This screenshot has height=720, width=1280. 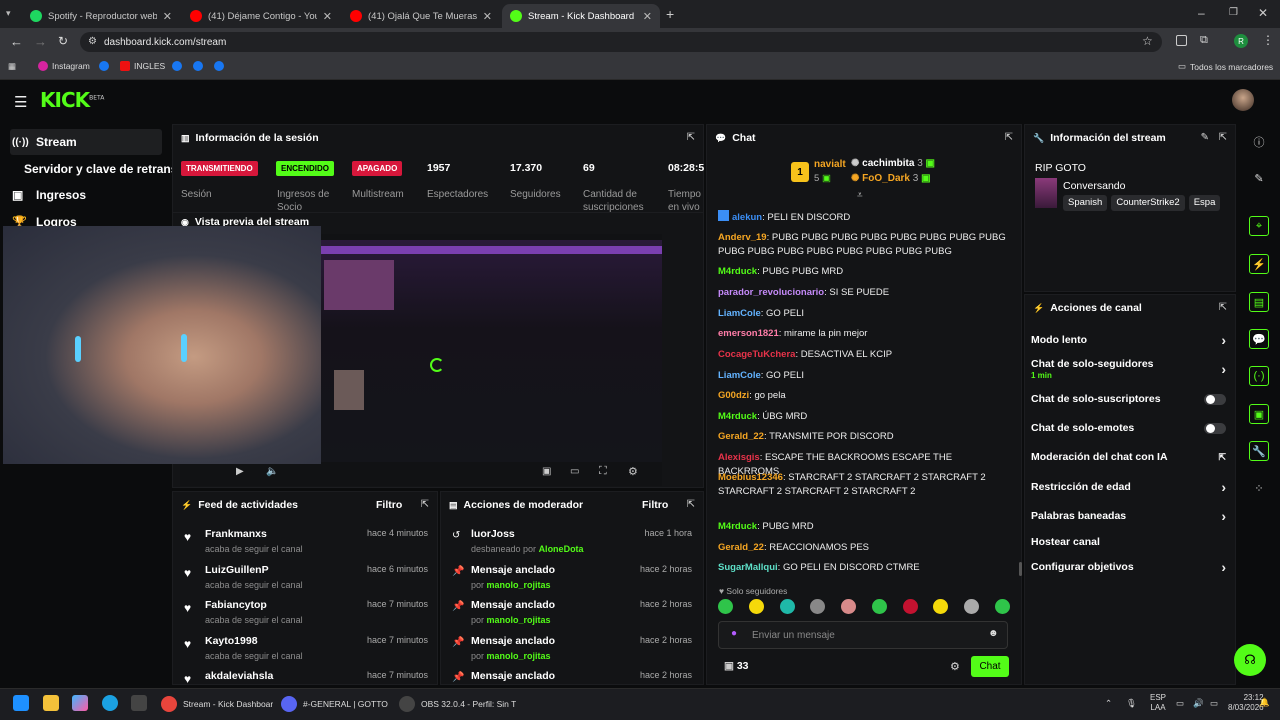 What do you see at coordinates (1128, 340) in the screenshot?
I see `channel-action-item: Modo lento ›` at bounding box center [1128, 340].